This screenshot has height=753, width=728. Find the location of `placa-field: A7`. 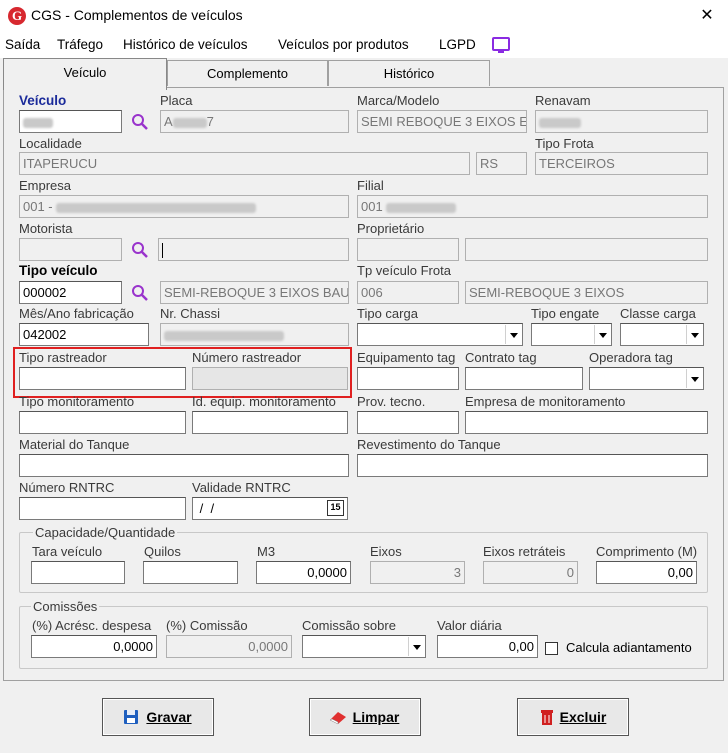

placa-field: A7 is located at coordinates (254, 121).